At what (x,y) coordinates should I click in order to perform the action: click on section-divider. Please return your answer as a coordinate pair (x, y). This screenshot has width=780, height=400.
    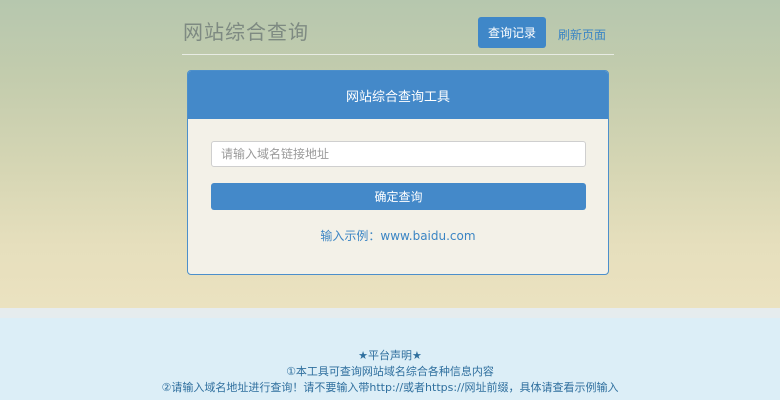
    Looking at the image, I should click on (390, 313).